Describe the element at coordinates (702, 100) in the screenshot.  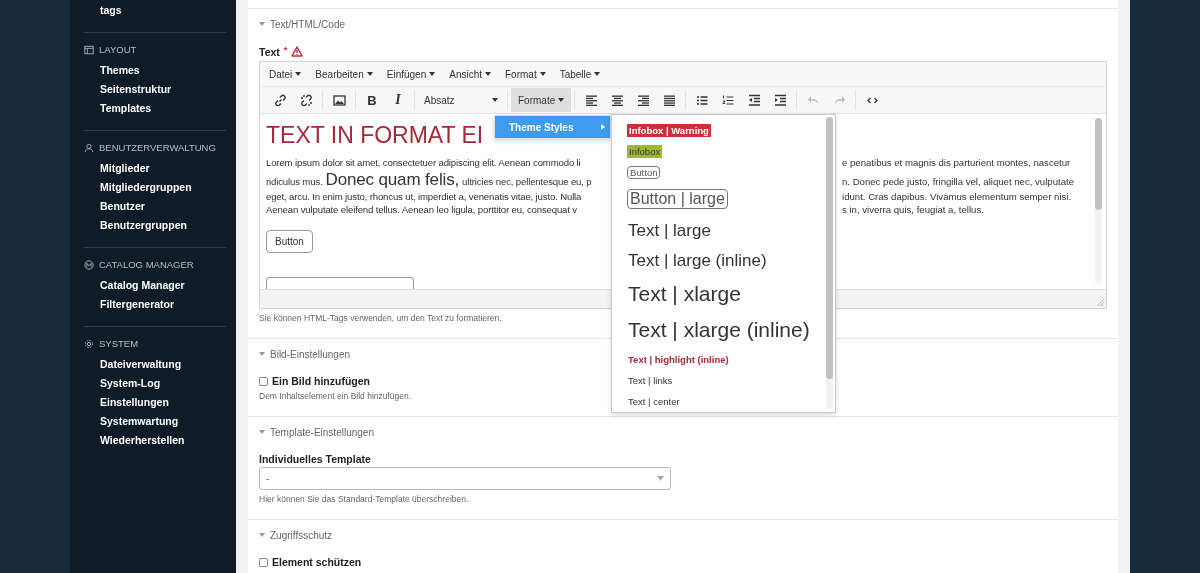
I see `bullet-list-icon` at that location.